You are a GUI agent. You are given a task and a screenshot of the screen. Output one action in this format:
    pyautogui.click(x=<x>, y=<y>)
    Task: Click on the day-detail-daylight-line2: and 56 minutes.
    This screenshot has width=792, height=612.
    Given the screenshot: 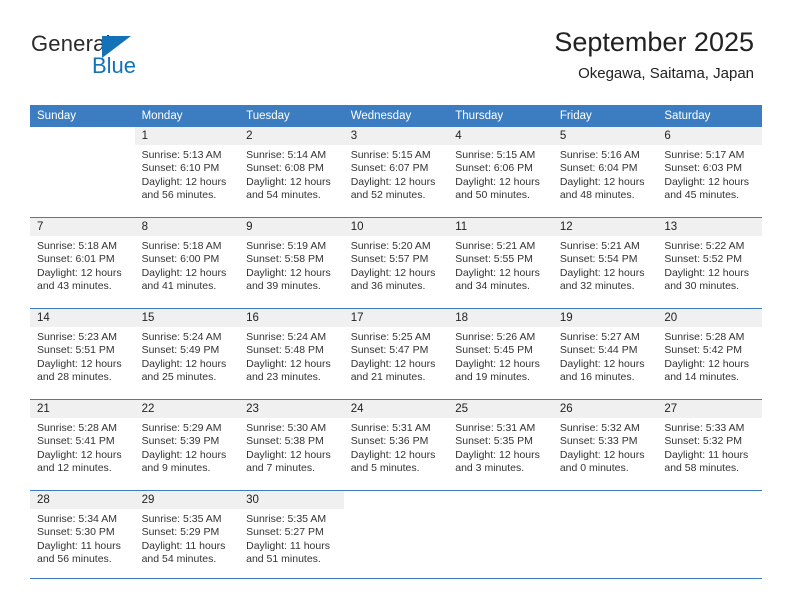 What is the action you would take?
    pyautogui.click(x=179, y=195)
    